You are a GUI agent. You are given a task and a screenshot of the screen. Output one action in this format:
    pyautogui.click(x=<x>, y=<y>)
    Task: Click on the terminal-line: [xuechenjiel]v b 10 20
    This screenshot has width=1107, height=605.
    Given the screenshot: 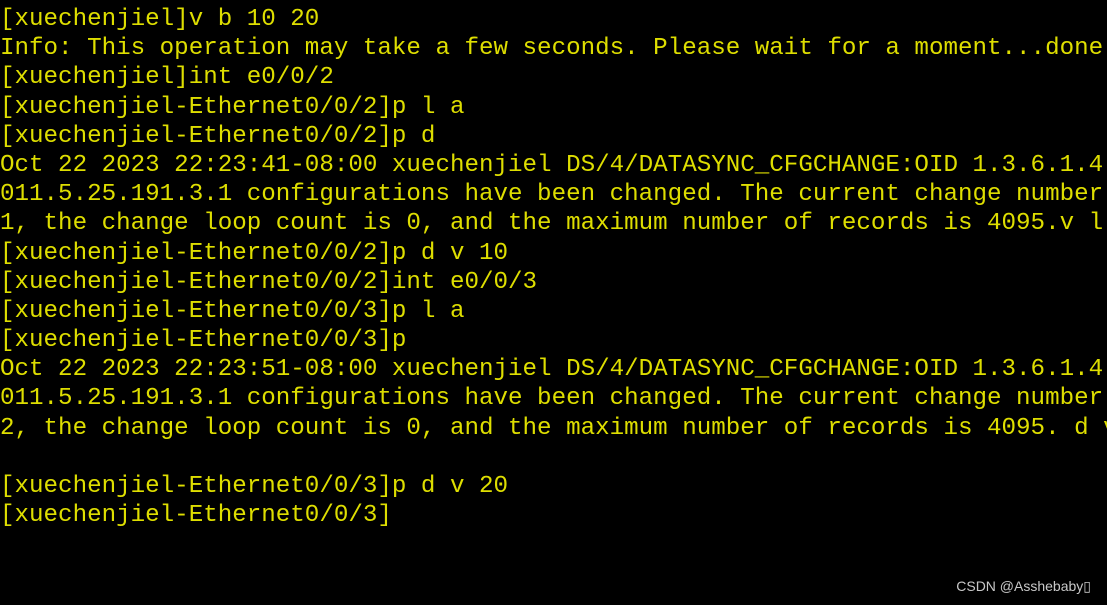 What is the action you would take?
    pyautogui.click(x=160, y=19)
    